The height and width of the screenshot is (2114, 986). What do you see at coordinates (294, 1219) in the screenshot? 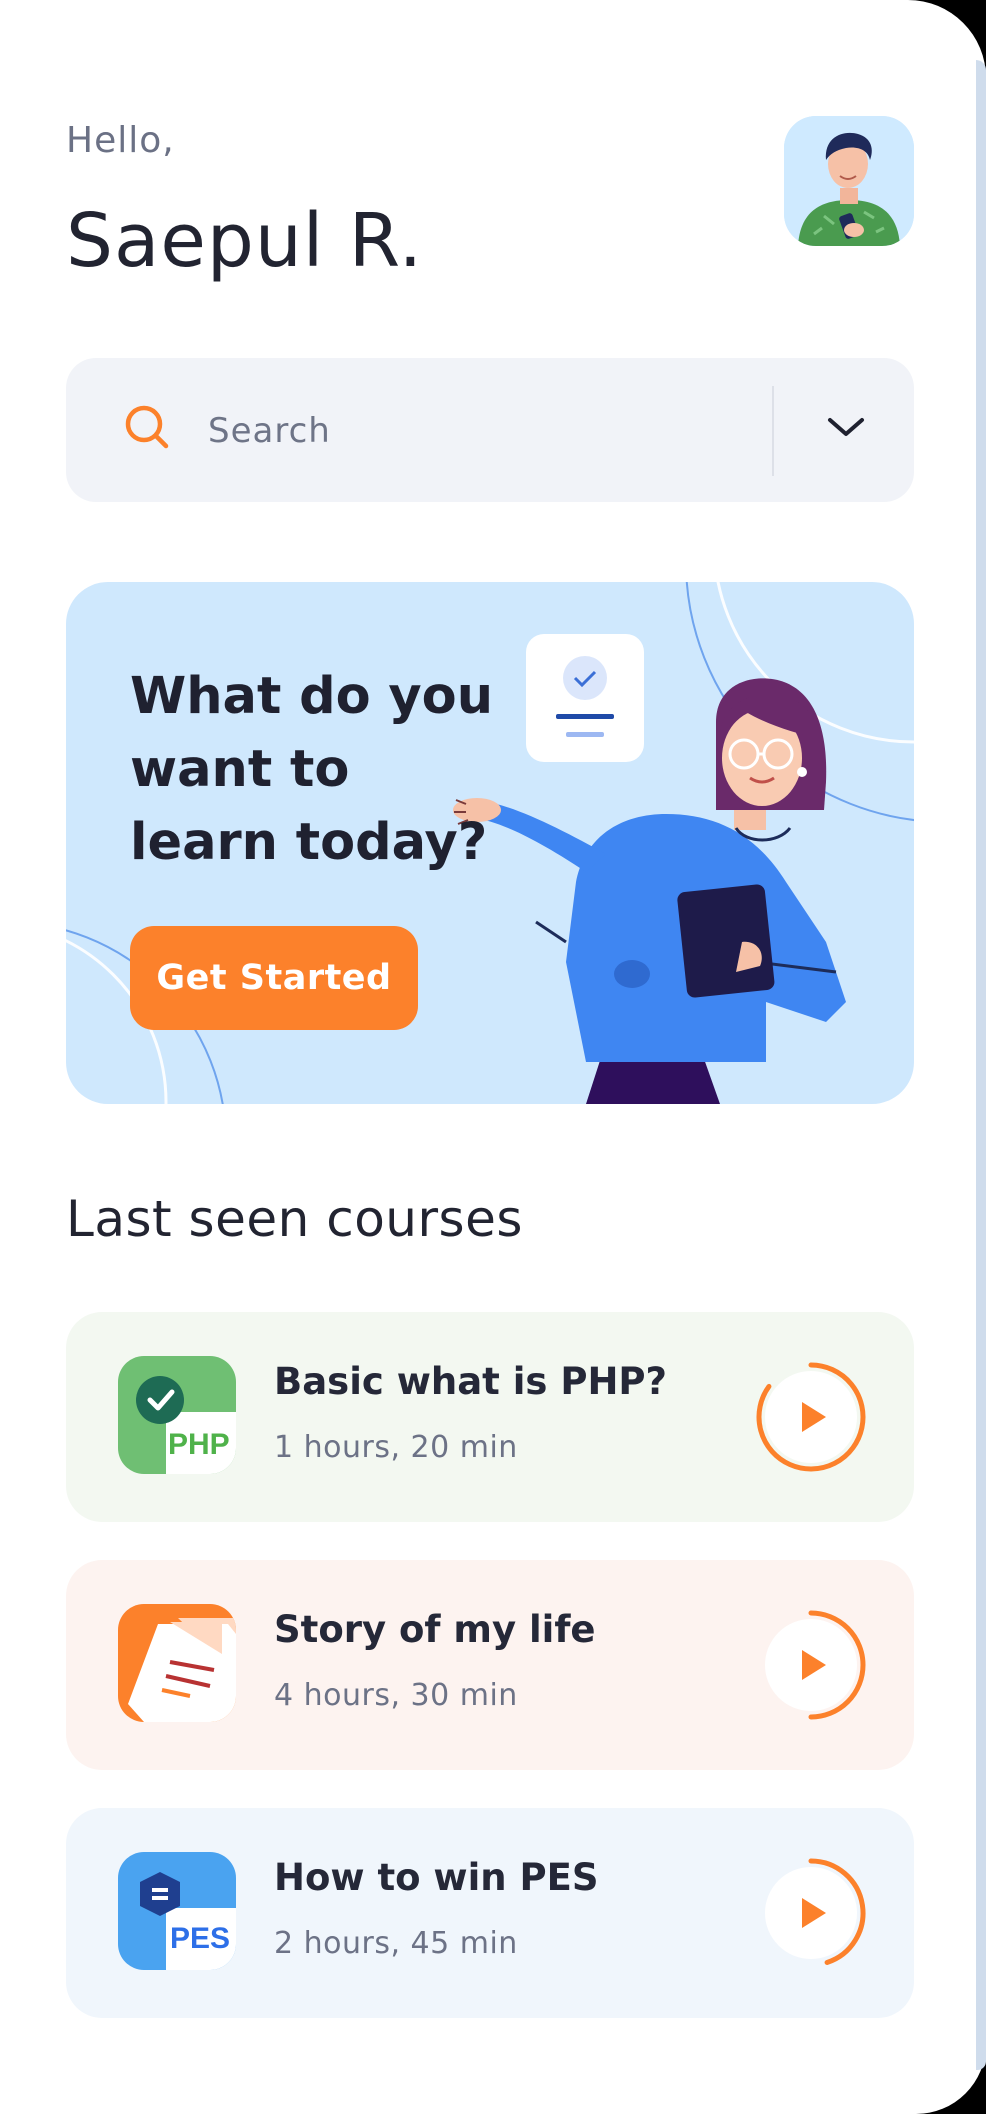
I see `section-title: Last seen courses` at bounding box center [294, 1219].